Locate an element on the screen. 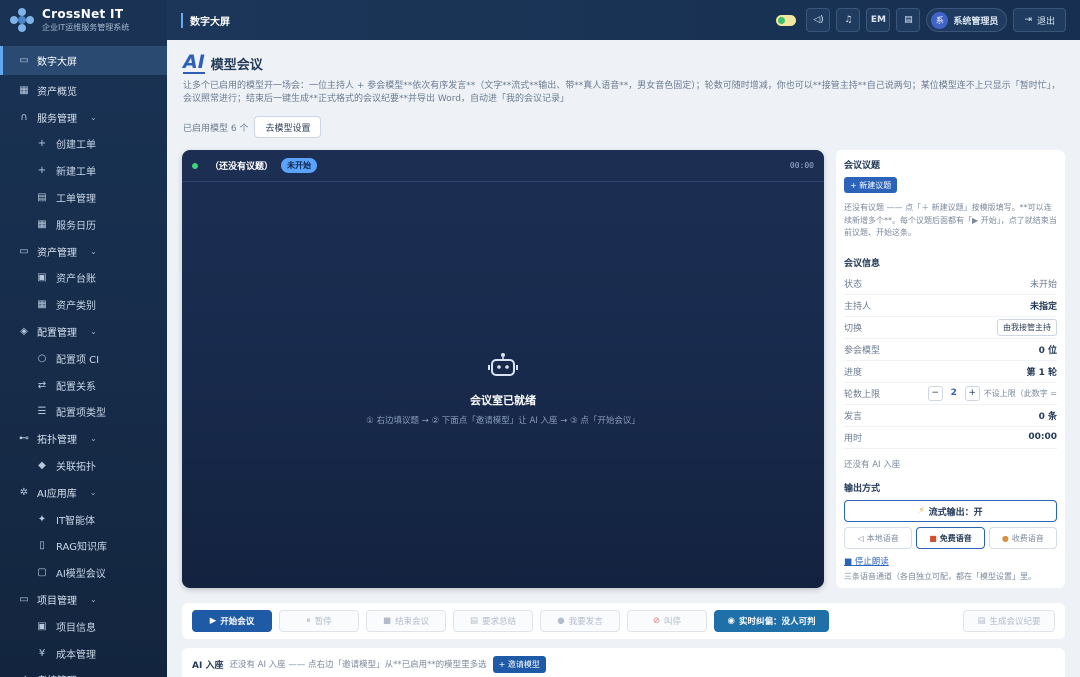  list-icon: ☰ is located at coordinates (42, 412).